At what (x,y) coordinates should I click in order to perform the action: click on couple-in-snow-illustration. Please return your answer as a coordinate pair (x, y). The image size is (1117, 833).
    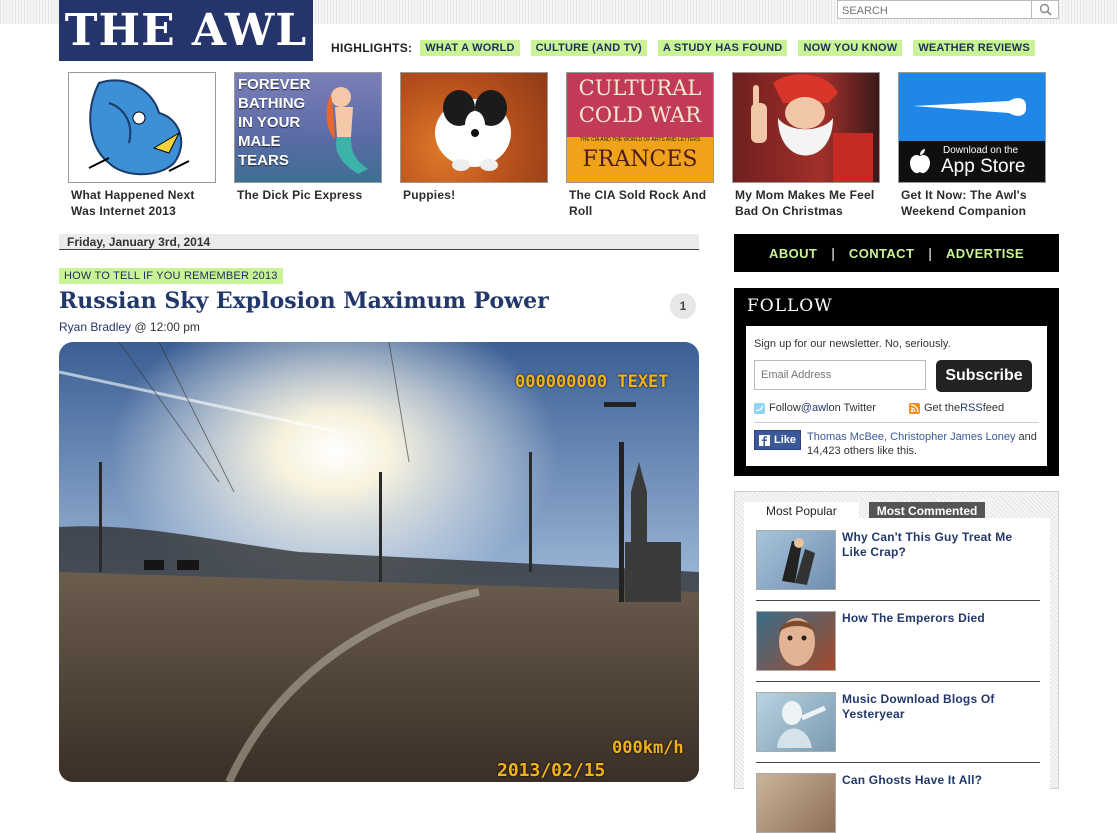
    Looking at the image, I should click on (798, 561).